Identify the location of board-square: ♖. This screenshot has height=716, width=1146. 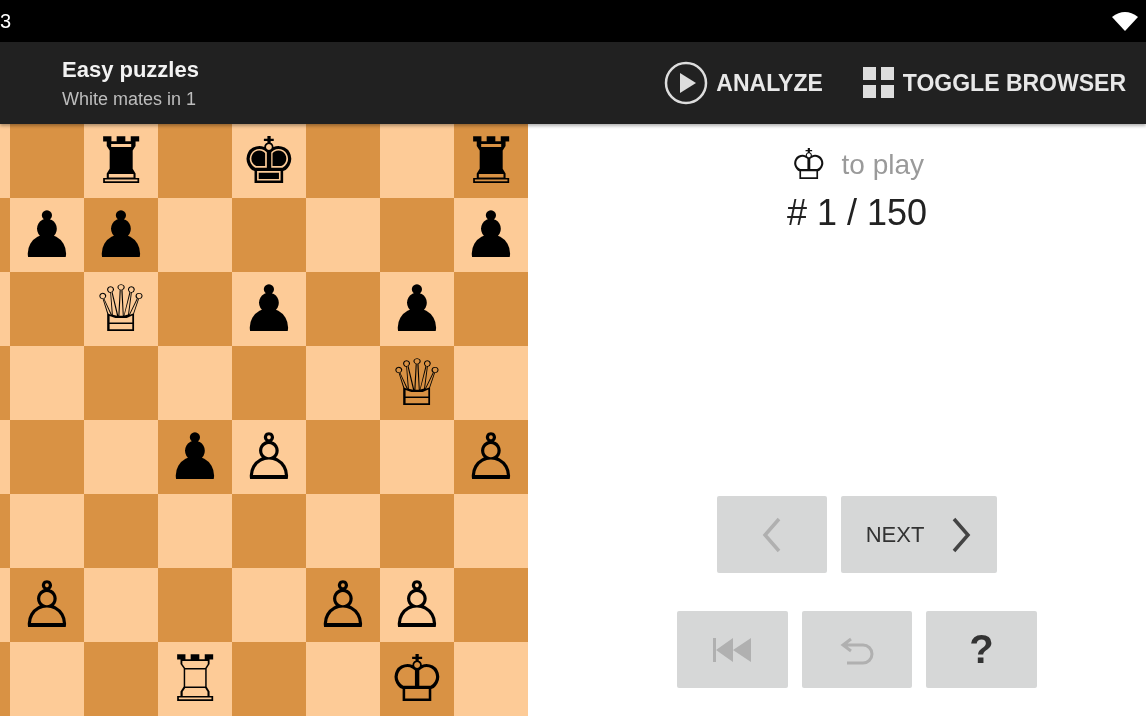
(195, 679).